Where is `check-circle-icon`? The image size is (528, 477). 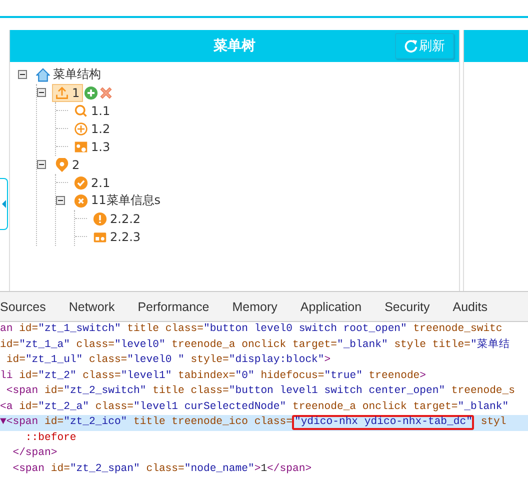 check-circle-icon is located at coordinates (81, 183).